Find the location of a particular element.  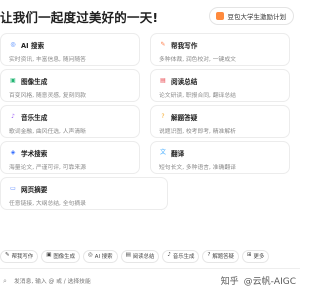

skill-card-description: 短句长文, 多种语言, 准确翻译 is located at coordinates (197, 168).